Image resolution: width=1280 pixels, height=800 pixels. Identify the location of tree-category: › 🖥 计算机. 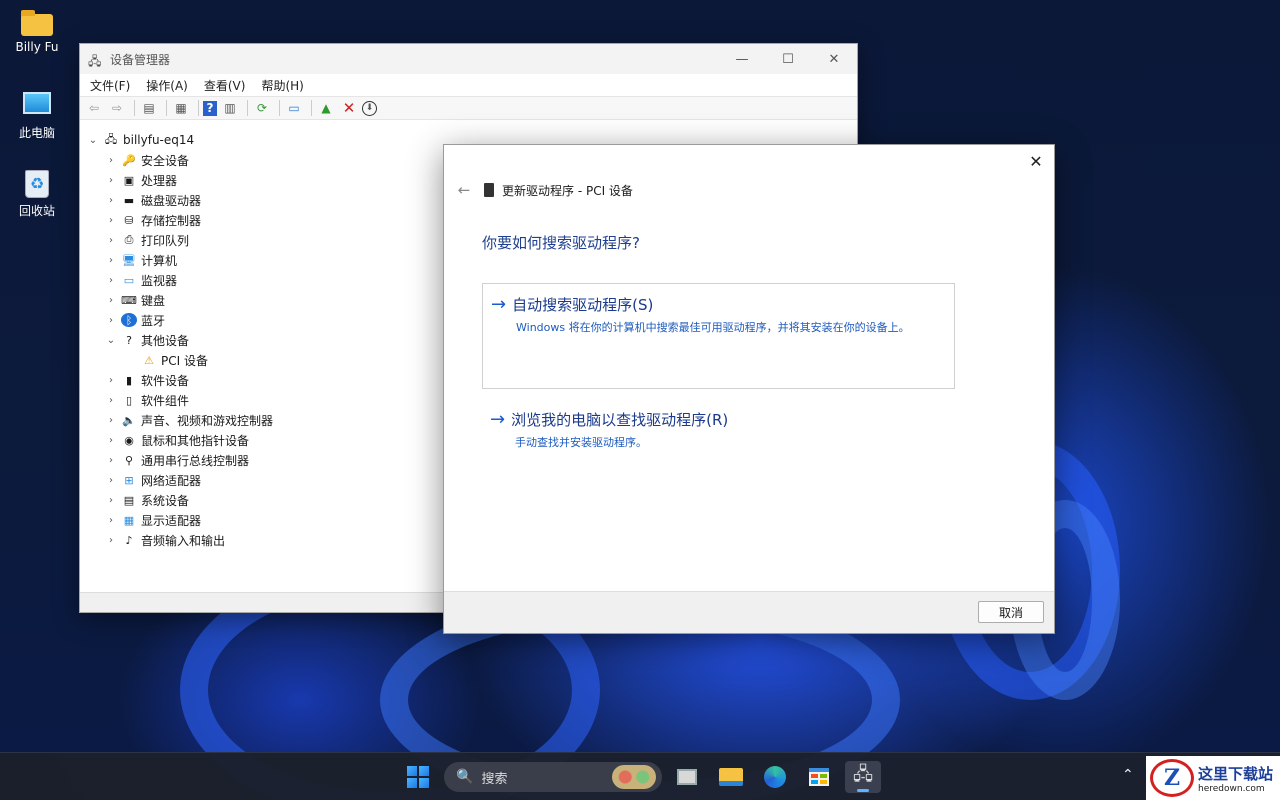
(262, 260).